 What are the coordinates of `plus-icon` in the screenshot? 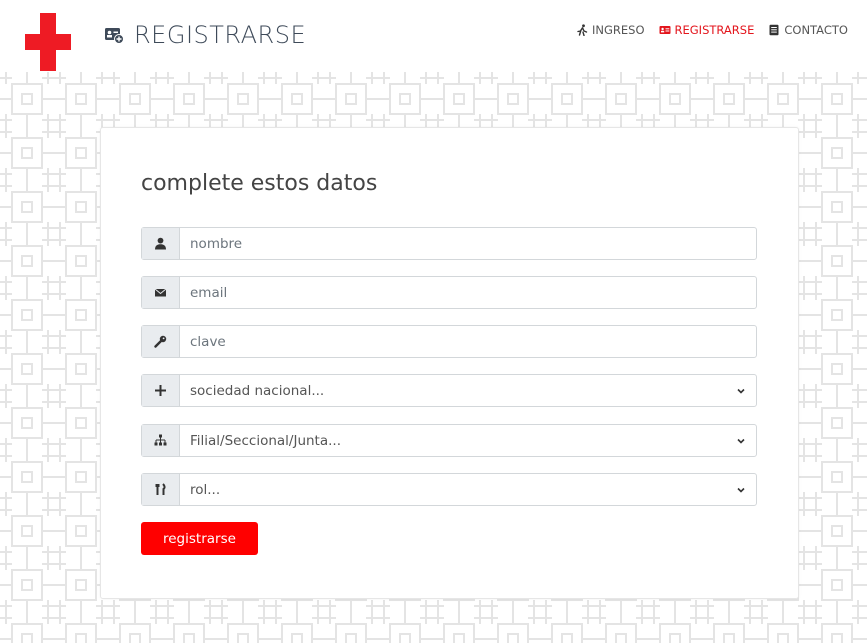 It's located at (160, 390).